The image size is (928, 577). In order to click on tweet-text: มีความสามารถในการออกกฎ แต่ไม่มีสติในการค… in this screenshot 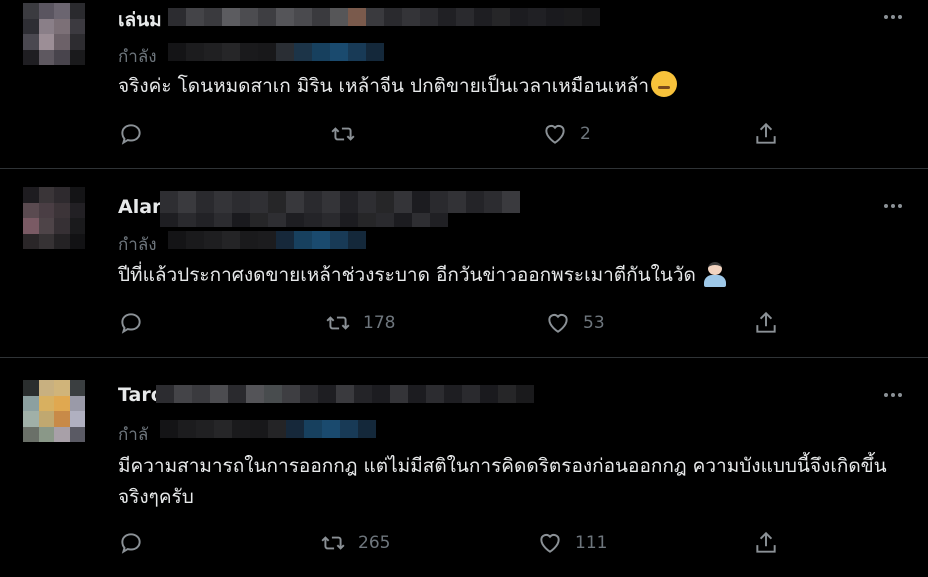, I will do `click(502, 481)`.